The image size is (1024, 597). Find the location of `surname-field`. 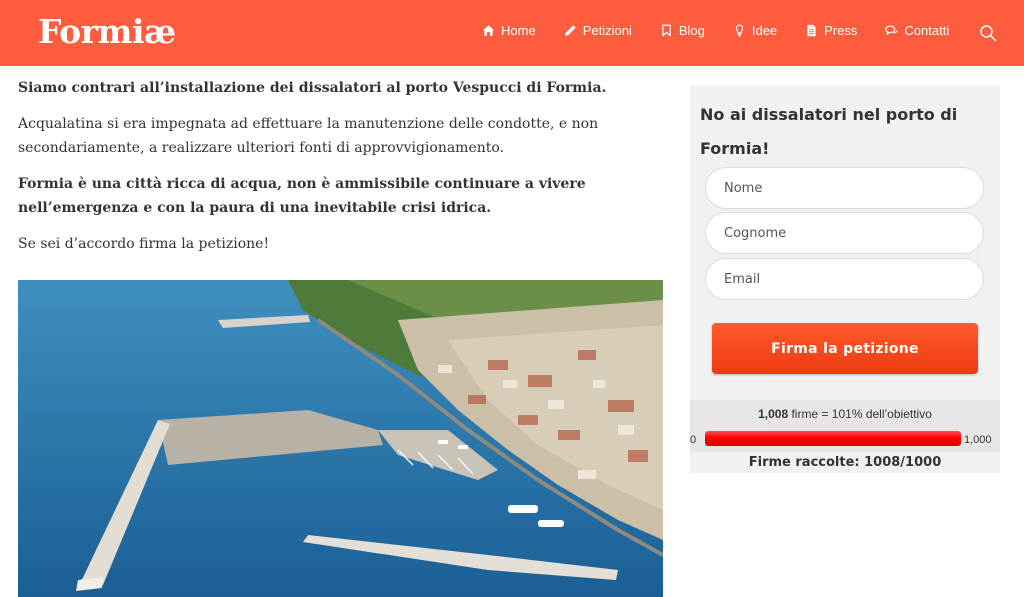

surname-field is located at coordinates (844, 233).